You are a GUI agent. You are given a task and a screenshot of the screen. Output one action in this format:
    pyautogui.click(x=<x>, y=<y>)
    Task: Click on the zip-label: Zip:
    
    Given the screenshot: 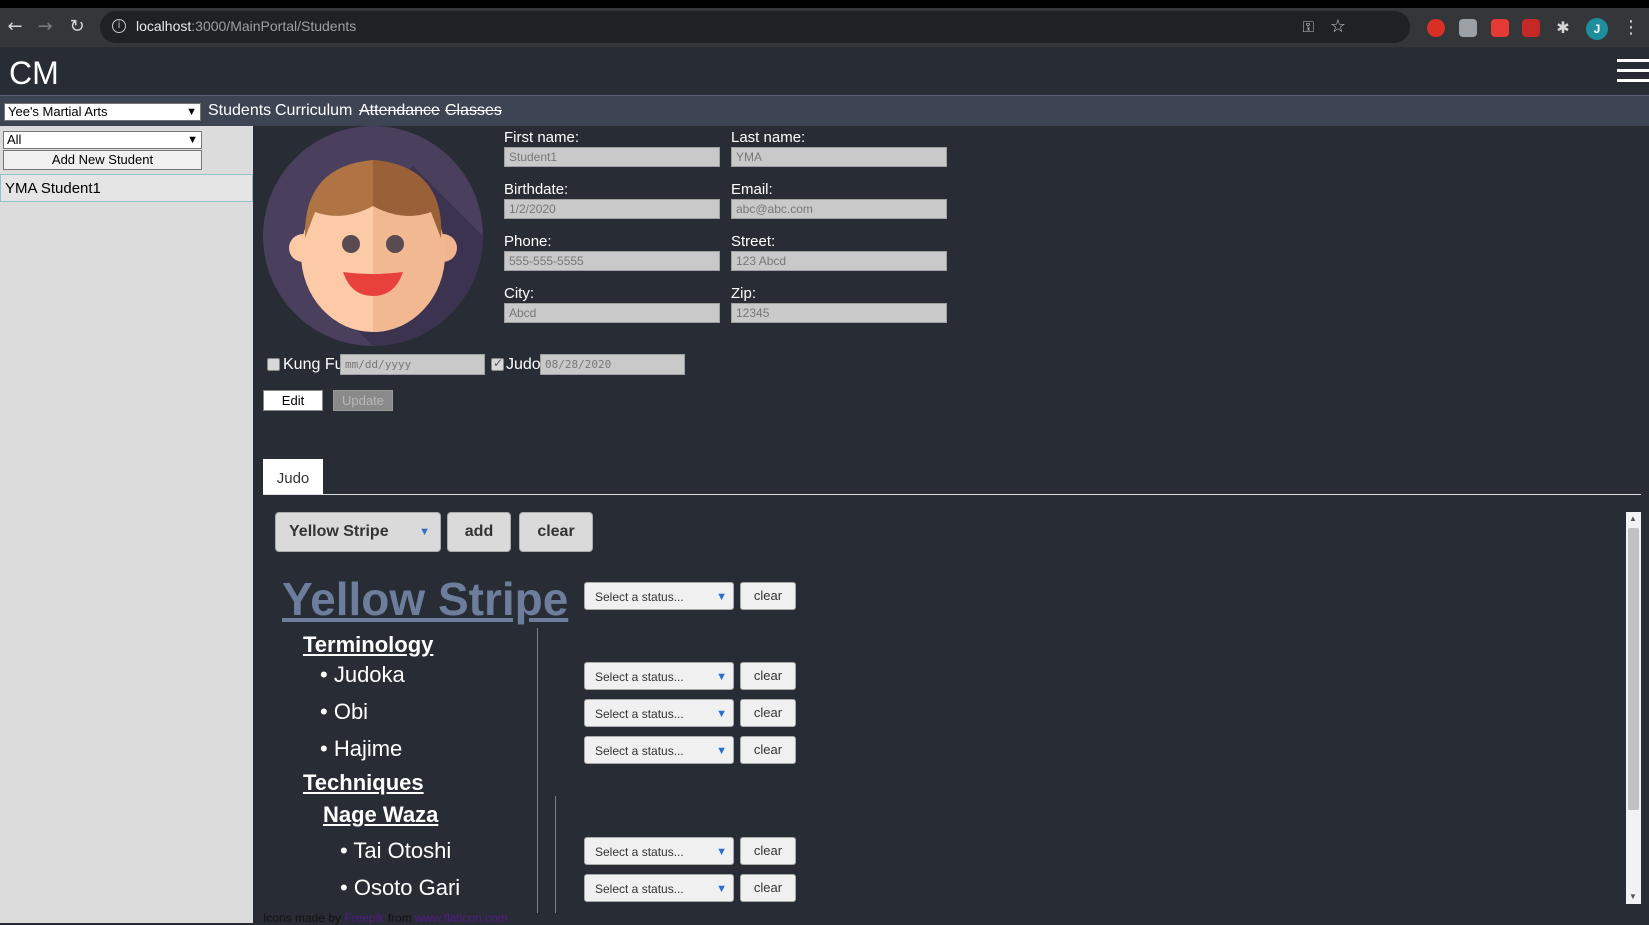 What is the action you would take?
    pyautogui.click(x=744, y=293)
    